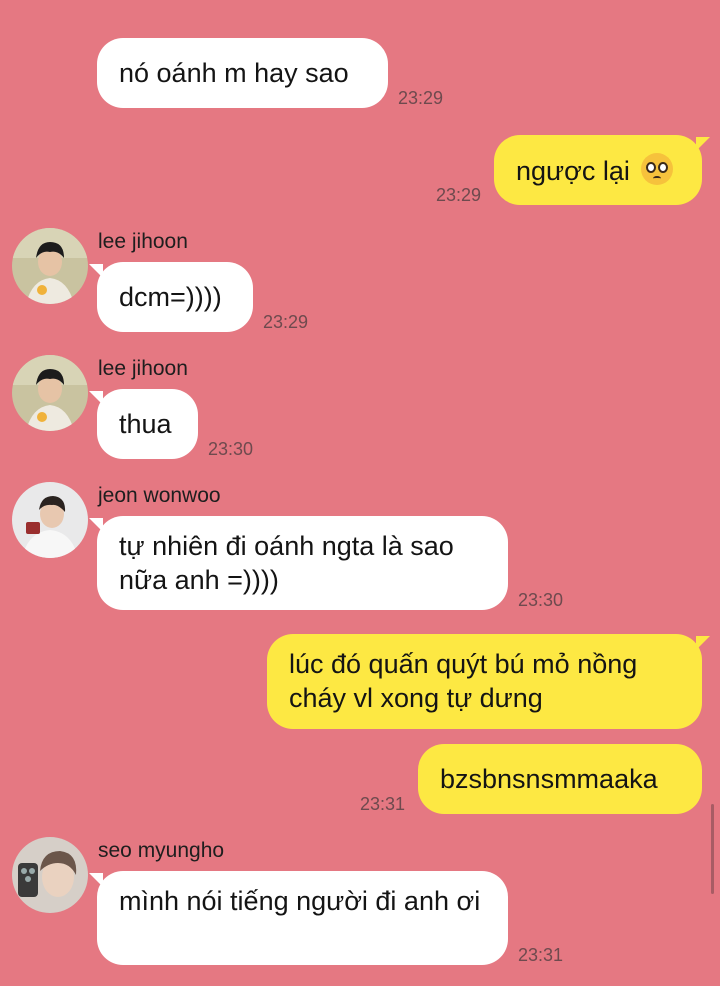  I want to click on sender-name: jeon wonwoo, so click(159, 495).